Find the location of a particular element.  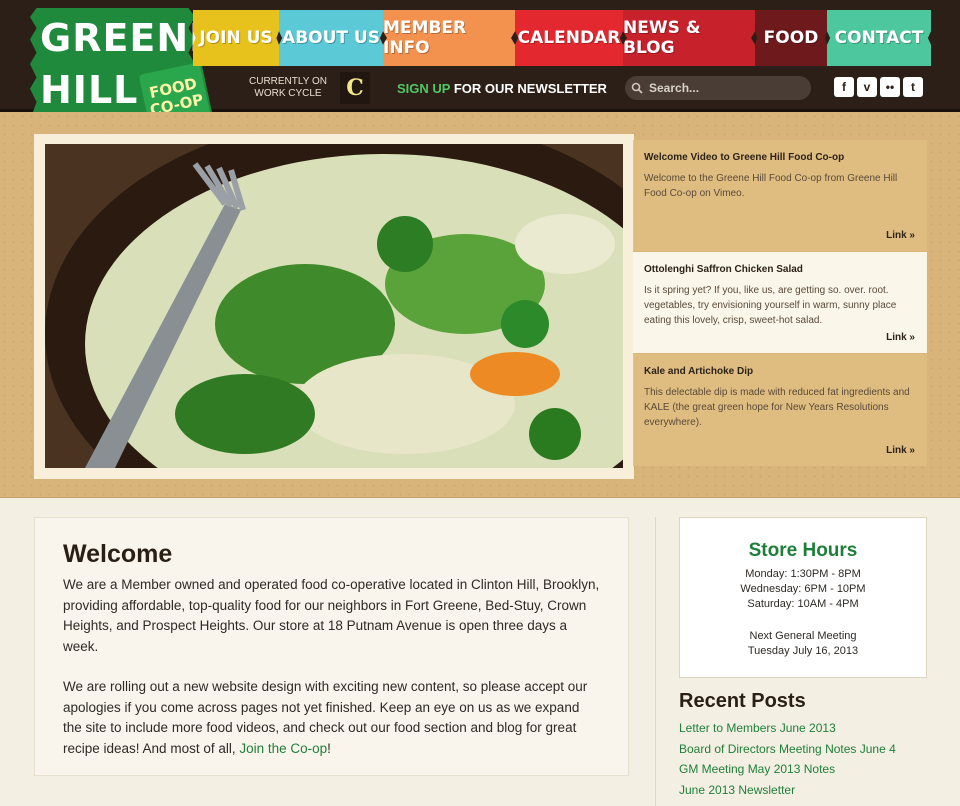

join-coop-link: Join the Co-op is located at coordinates (283, 748).